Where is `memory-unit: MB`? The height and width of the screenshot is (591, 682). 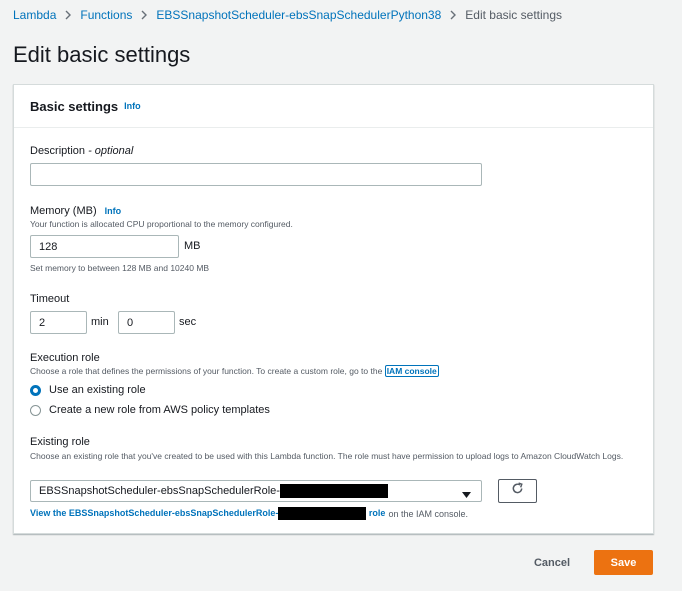 memory-unit: MB is located at coordinates (192, 246).